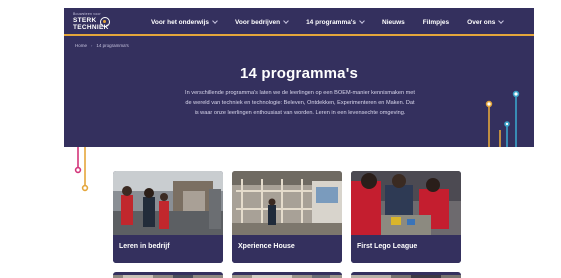  What do you see at coordinates (112, 45) in the screenshot?
I see `breadcrumb-current: 14 programma's` at bounding box center [112, 45].